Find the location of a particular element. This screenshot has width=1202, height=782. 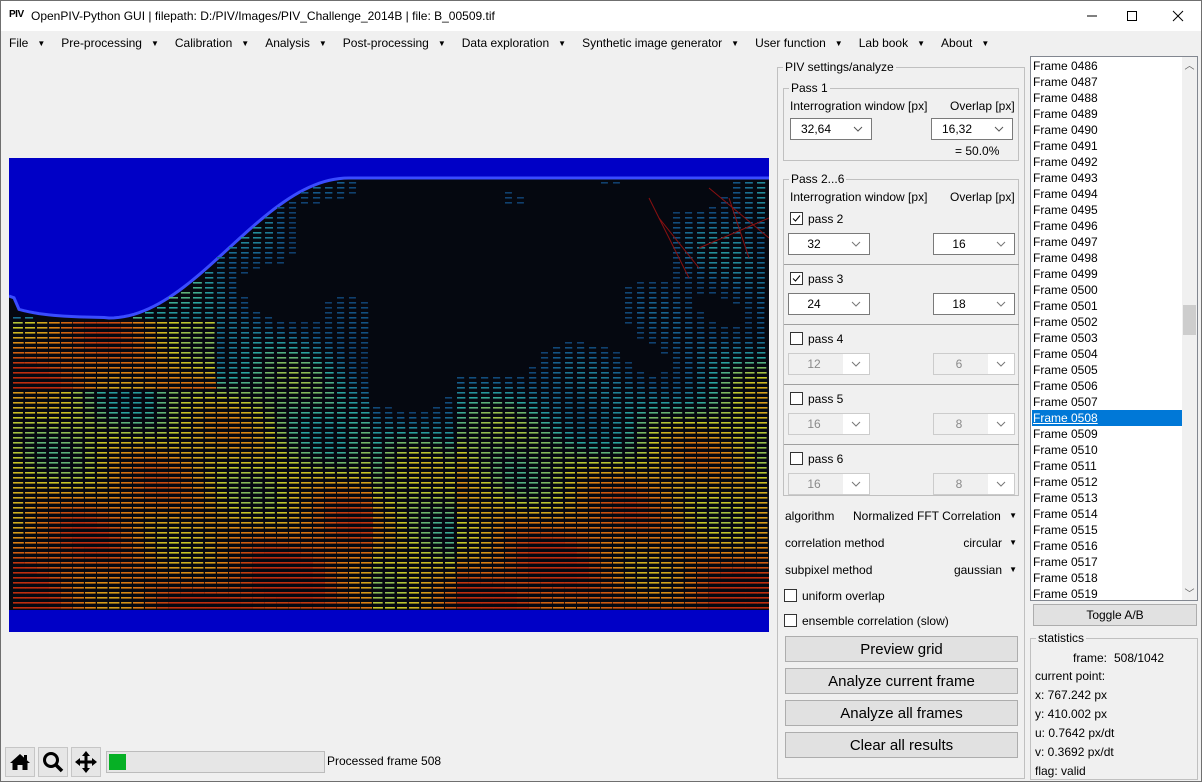

correlation-method-select: circular ▼ is located at coordinates (960, 543).